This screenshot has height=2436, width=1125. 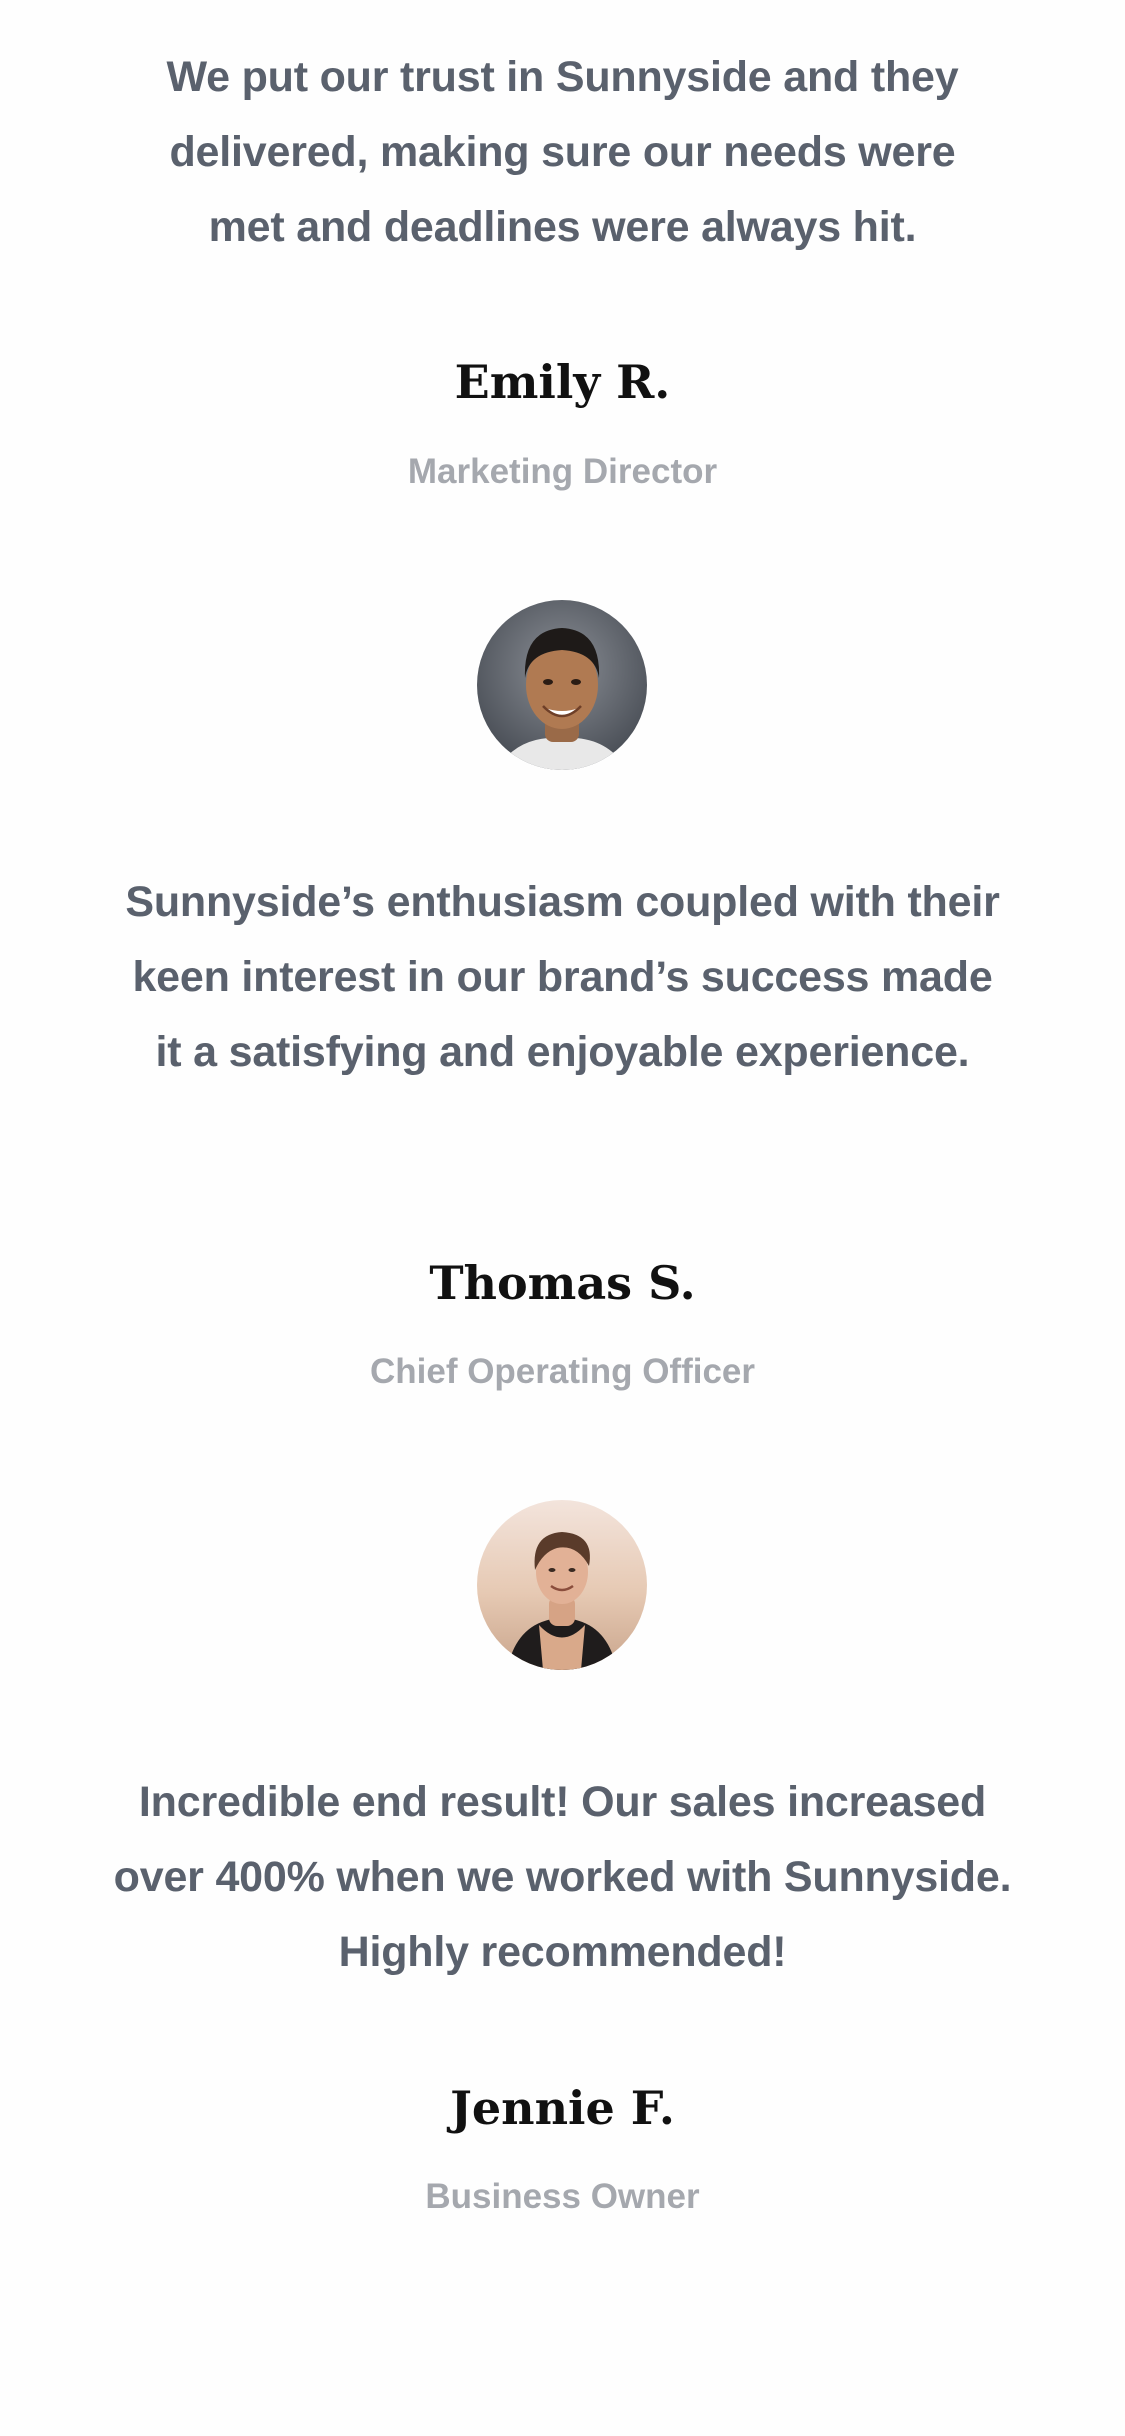 I want to click on testimonial-author-role: Business Owner, so click(x=562, y=2196).